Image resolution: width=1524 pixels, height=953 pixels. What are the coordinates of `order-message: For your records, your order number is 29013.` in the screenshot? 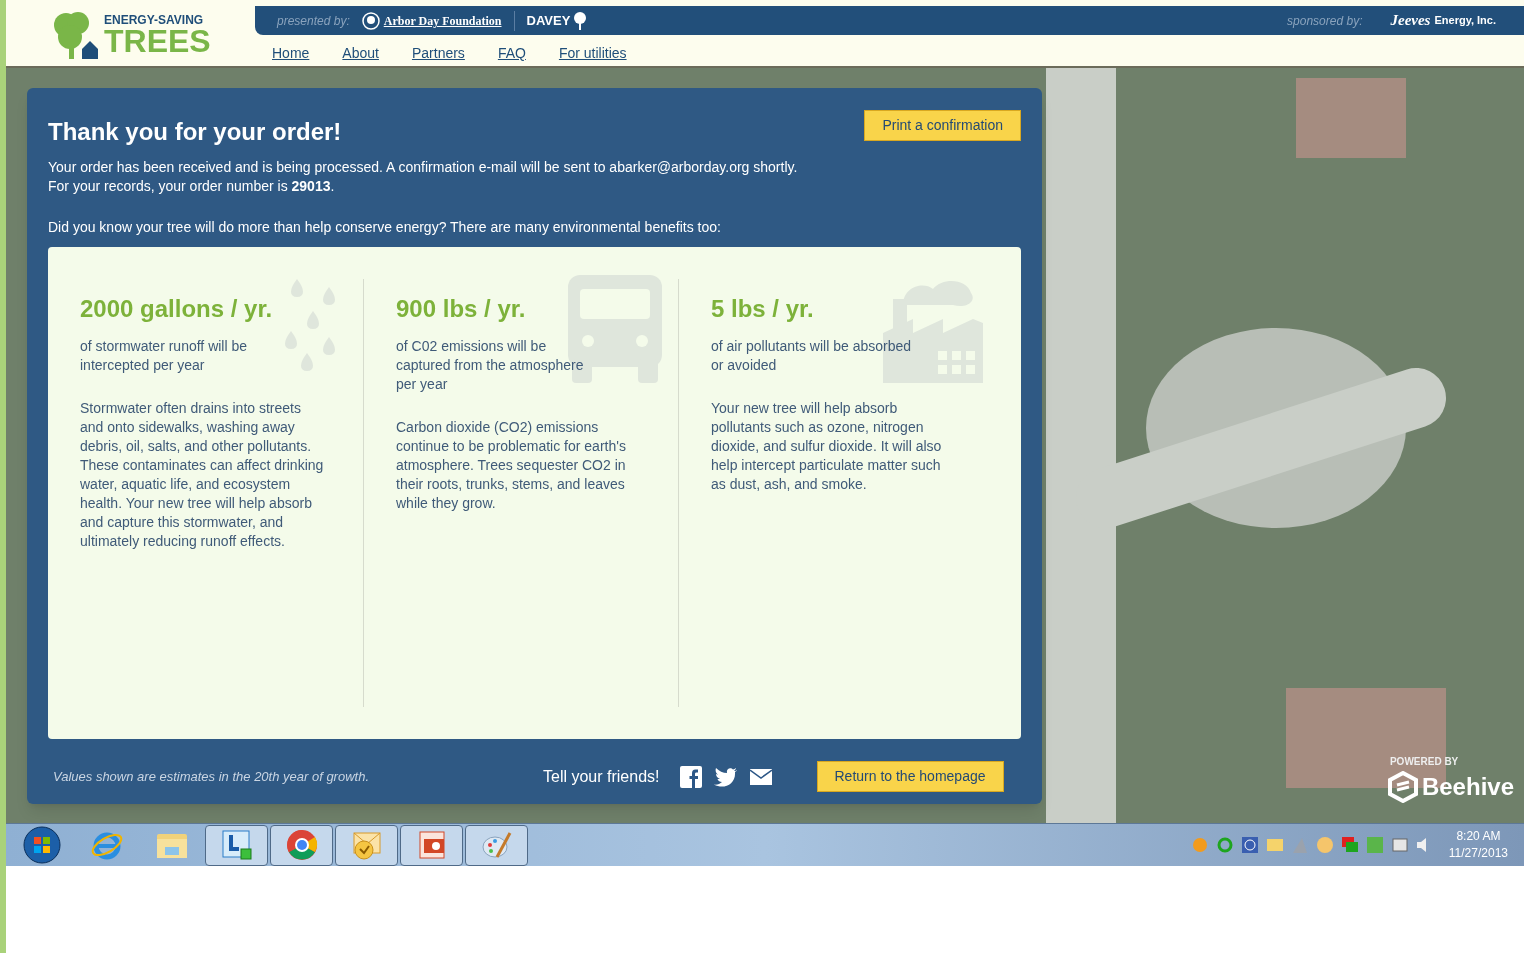 It's located at (192, 186).